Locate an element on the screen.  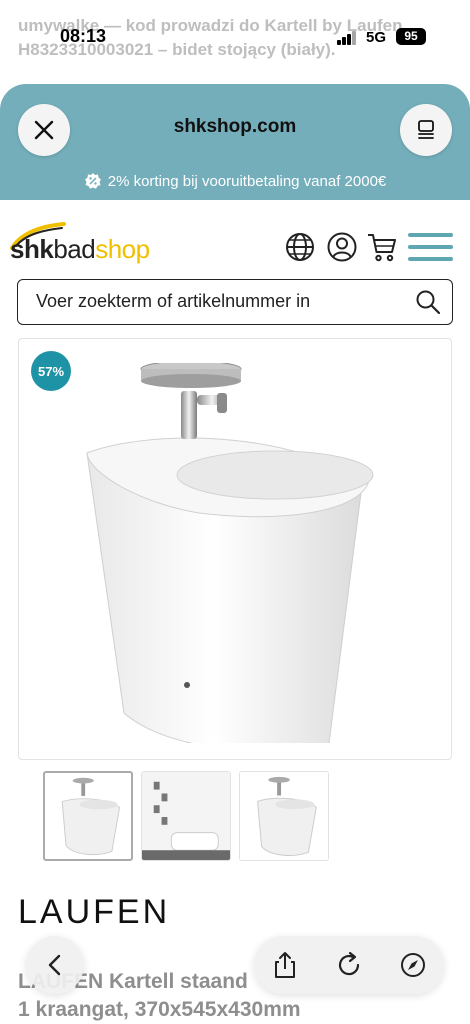
logo-part-shop: shop is located at coordinates (122, 249).